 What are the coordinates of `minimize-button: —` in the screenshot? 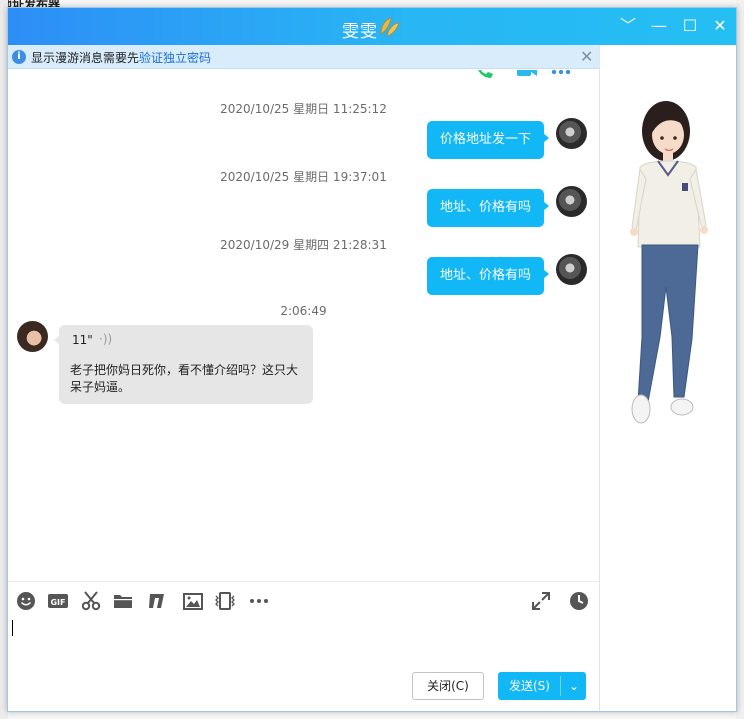 It's located at (659, 26).